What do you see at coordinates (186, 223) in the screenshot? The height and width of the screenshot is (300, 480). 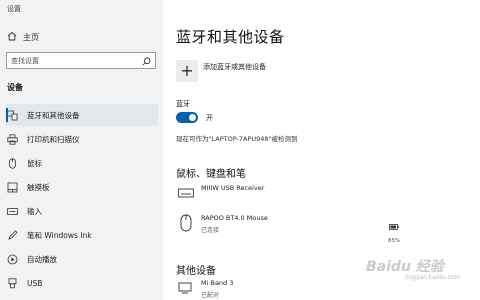 I see `mouse-device-icon` at bounding box center [186, 223].